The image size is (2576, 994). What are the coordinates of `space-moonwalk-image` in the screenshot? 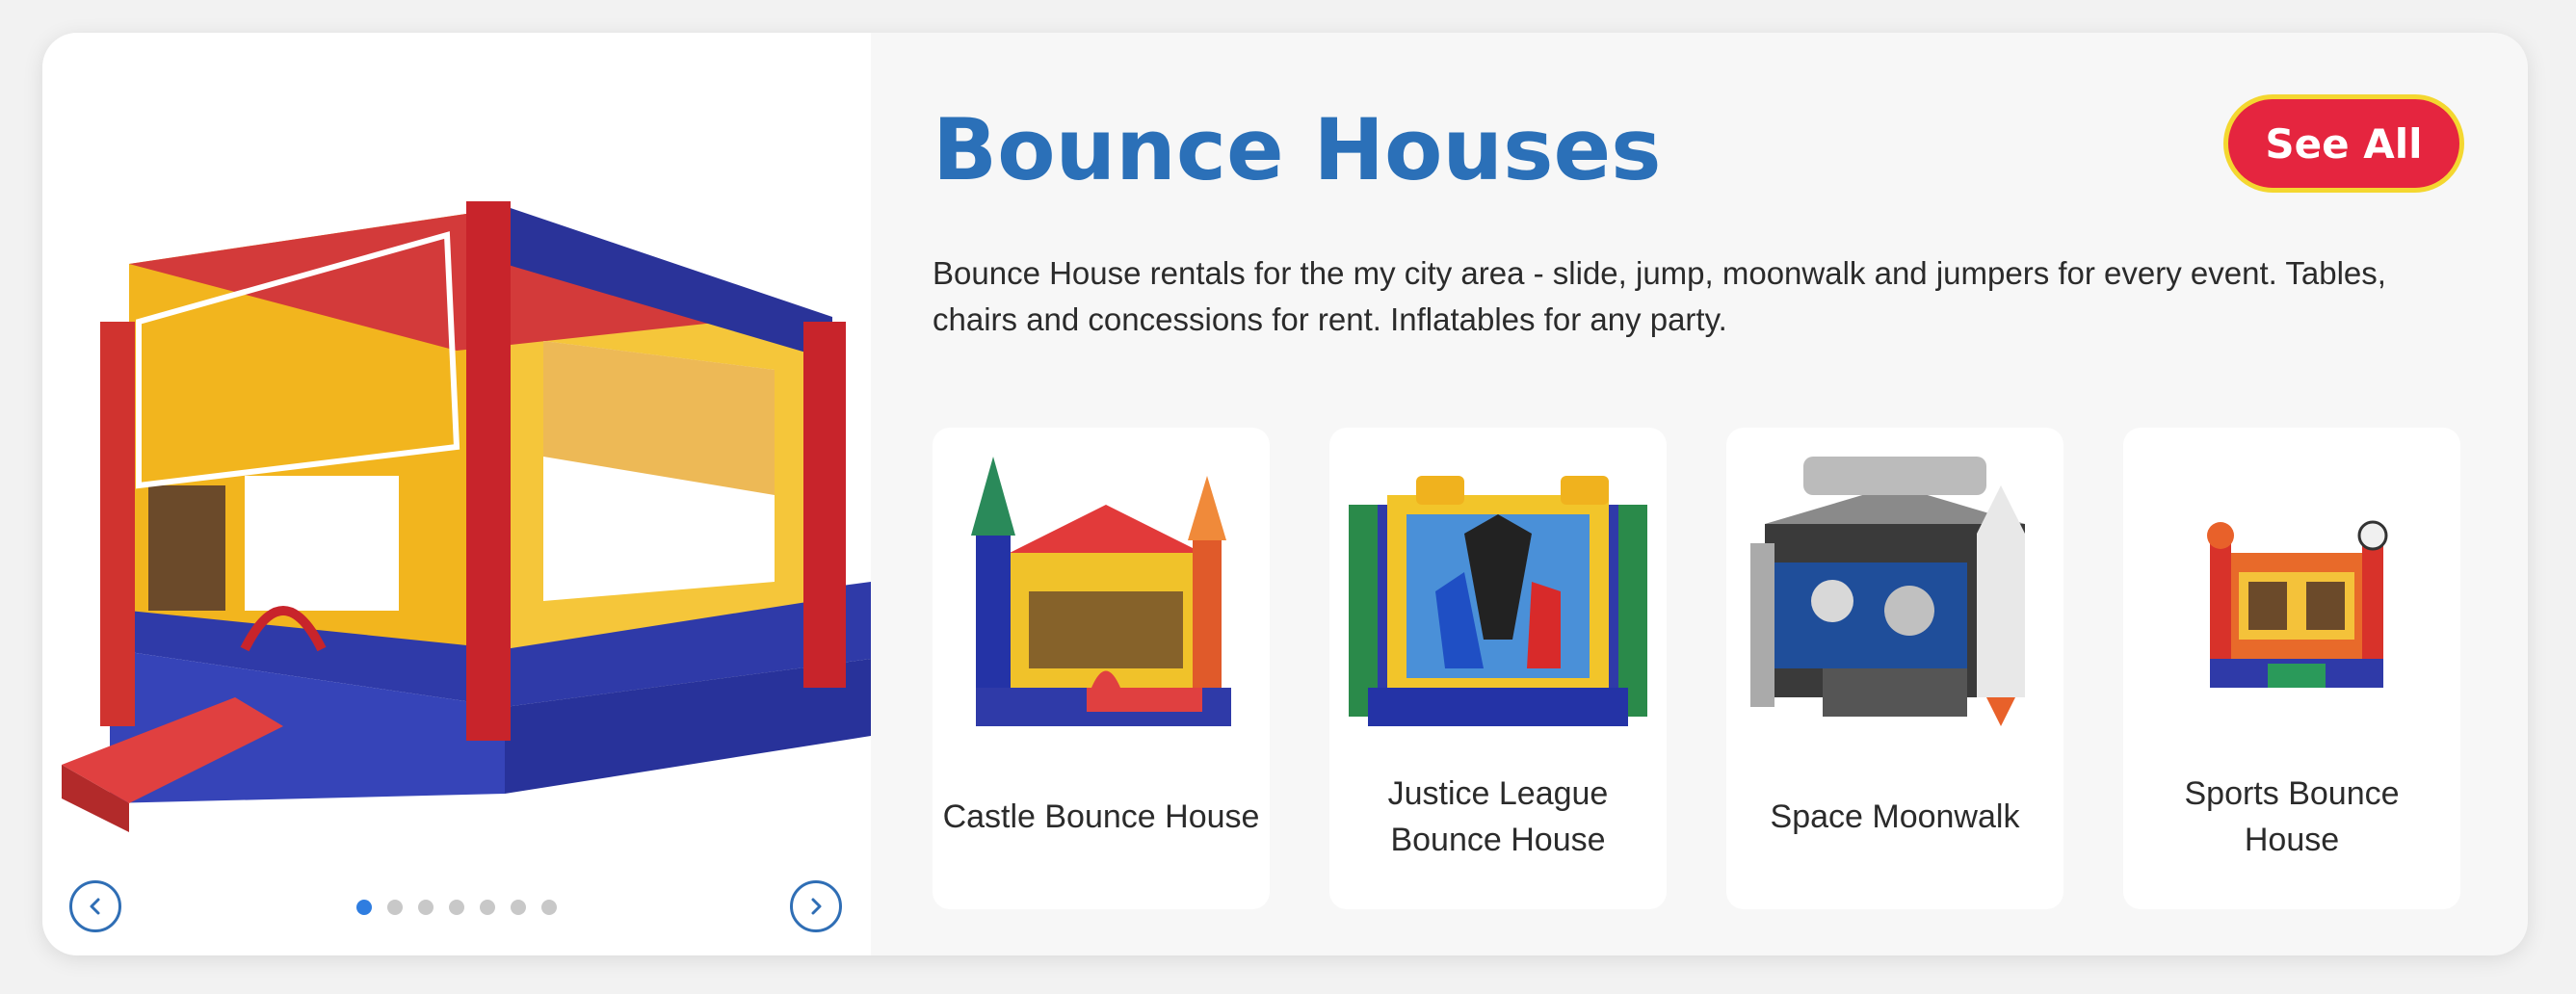 It's located at (1888, 591).